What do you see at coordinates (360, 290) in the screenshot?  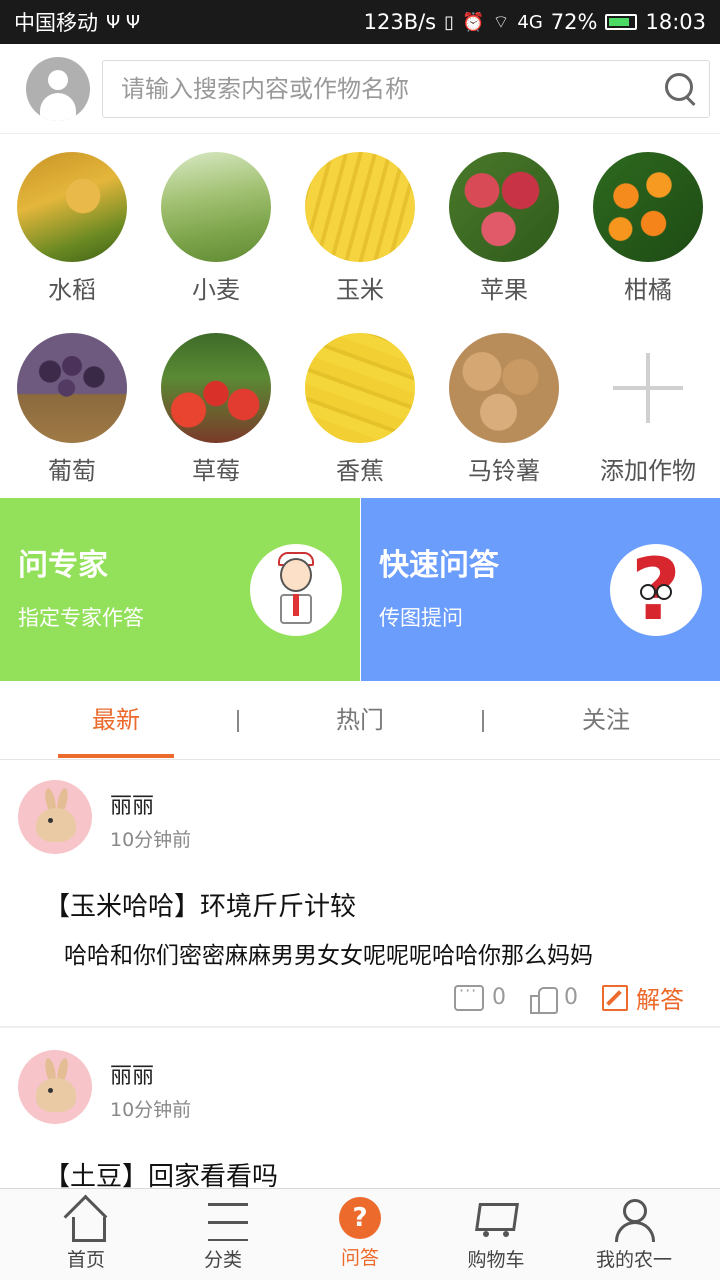 I see `crop-label: 玉米` at bounding box center [360, 290].